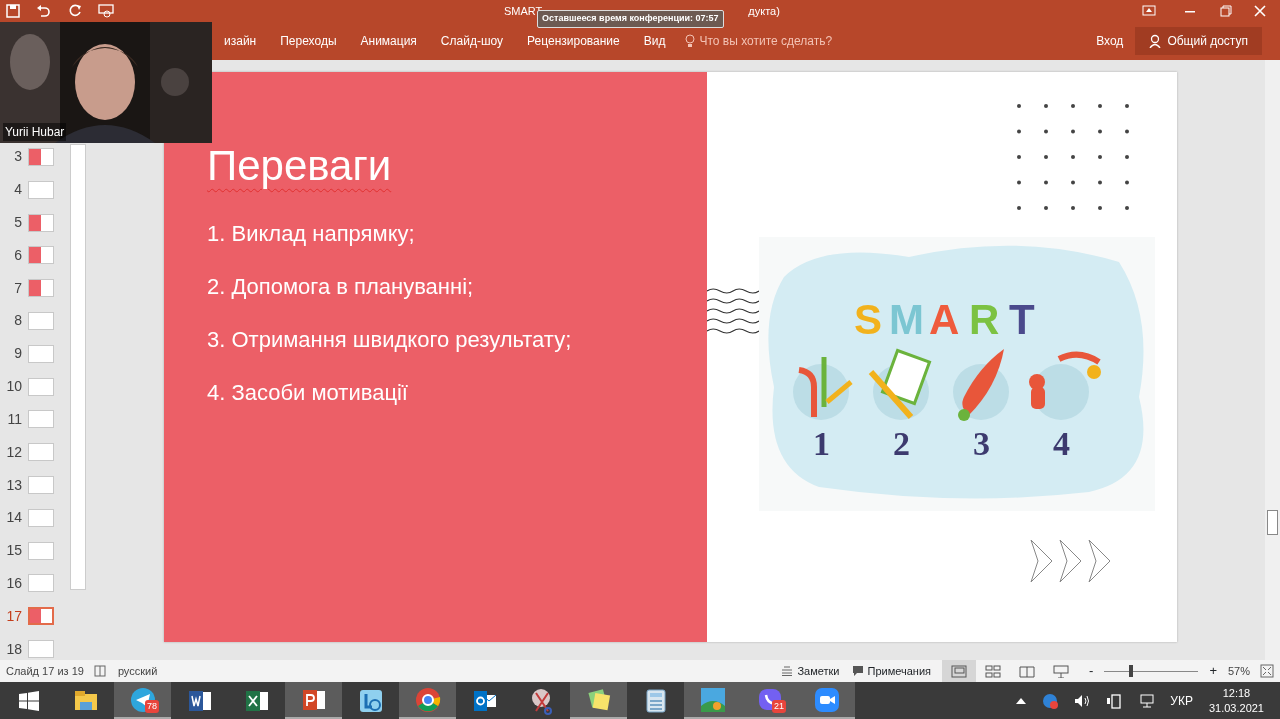 The image size is (1280, 719). What do you see at coordinates (35, 132) in the screenshot?
I see `participant-name: Yurii Hubar` at bounding box center [35, 132].